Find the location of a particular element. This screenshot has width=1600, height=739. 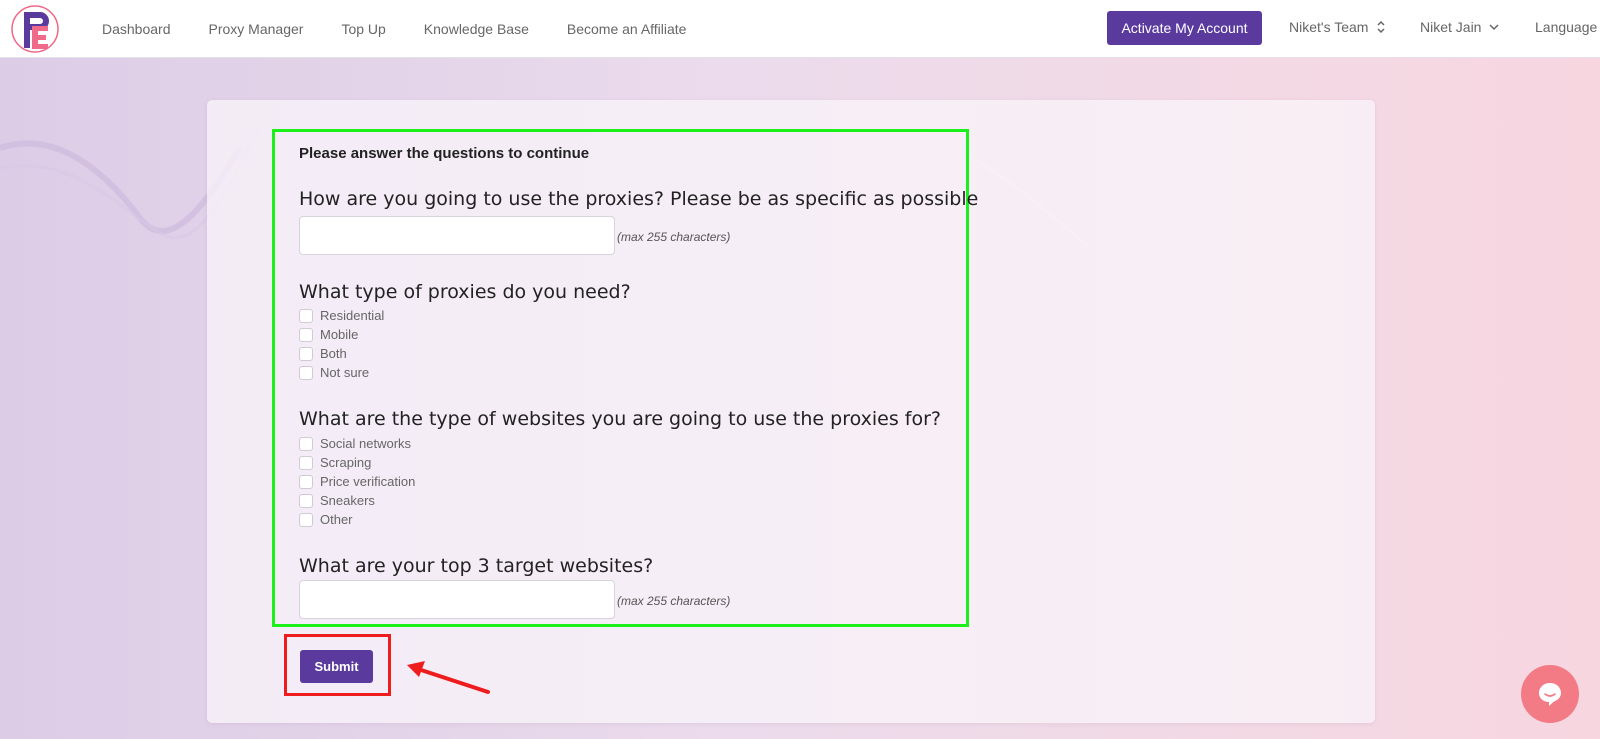

website-type-option: Other is located at coordinates (326, 519).